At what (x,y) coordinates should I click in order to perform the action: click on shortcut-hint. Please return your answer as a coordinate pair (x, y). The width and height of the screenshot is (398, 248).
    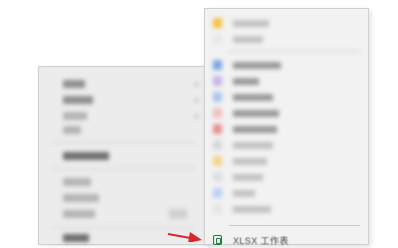
    Looking at the image, I should click on (178, 214).